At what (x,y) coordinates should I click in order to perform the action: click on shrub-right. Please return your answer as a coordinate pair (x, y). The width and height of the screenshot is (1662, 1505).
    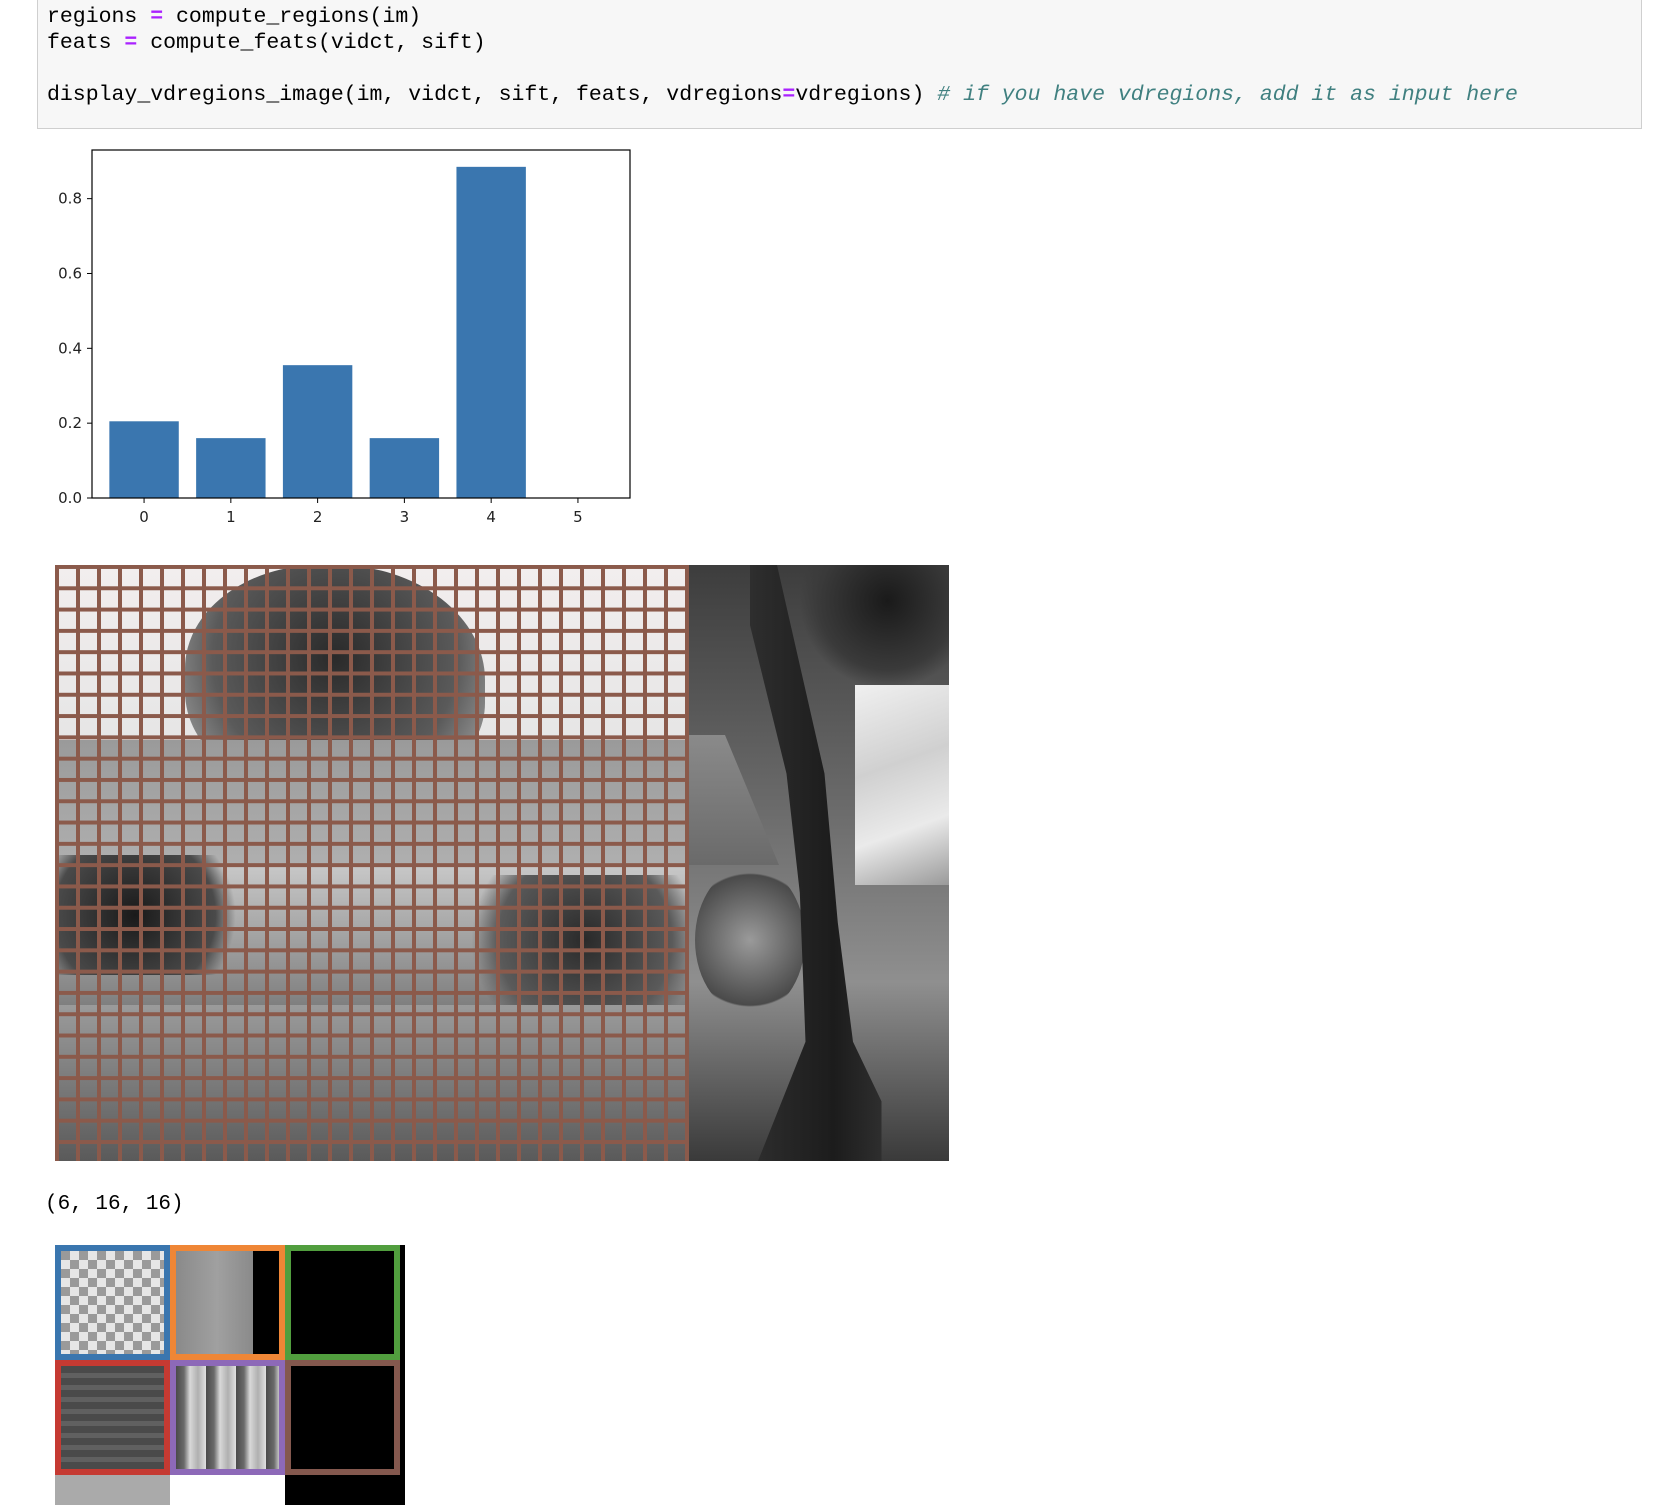
    Looking at the image, I should click on (750, 940).